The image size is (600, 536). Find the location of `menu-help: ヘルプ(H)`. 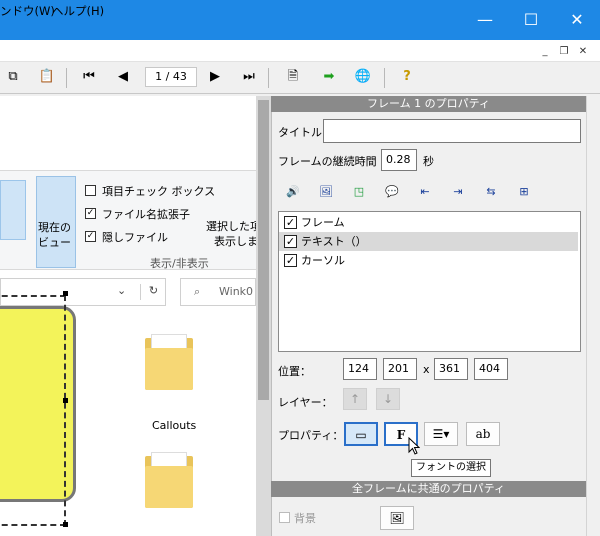

menu-help: ヘルプ(H) is located at coordinates (78, 11).